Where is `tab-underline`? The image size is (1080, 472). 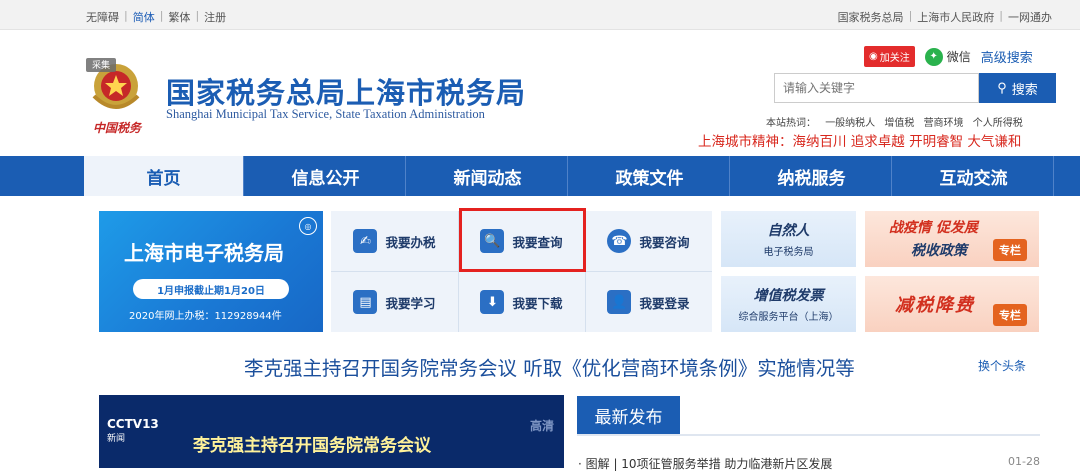
tab-underline is located at coordinates (808, 435).